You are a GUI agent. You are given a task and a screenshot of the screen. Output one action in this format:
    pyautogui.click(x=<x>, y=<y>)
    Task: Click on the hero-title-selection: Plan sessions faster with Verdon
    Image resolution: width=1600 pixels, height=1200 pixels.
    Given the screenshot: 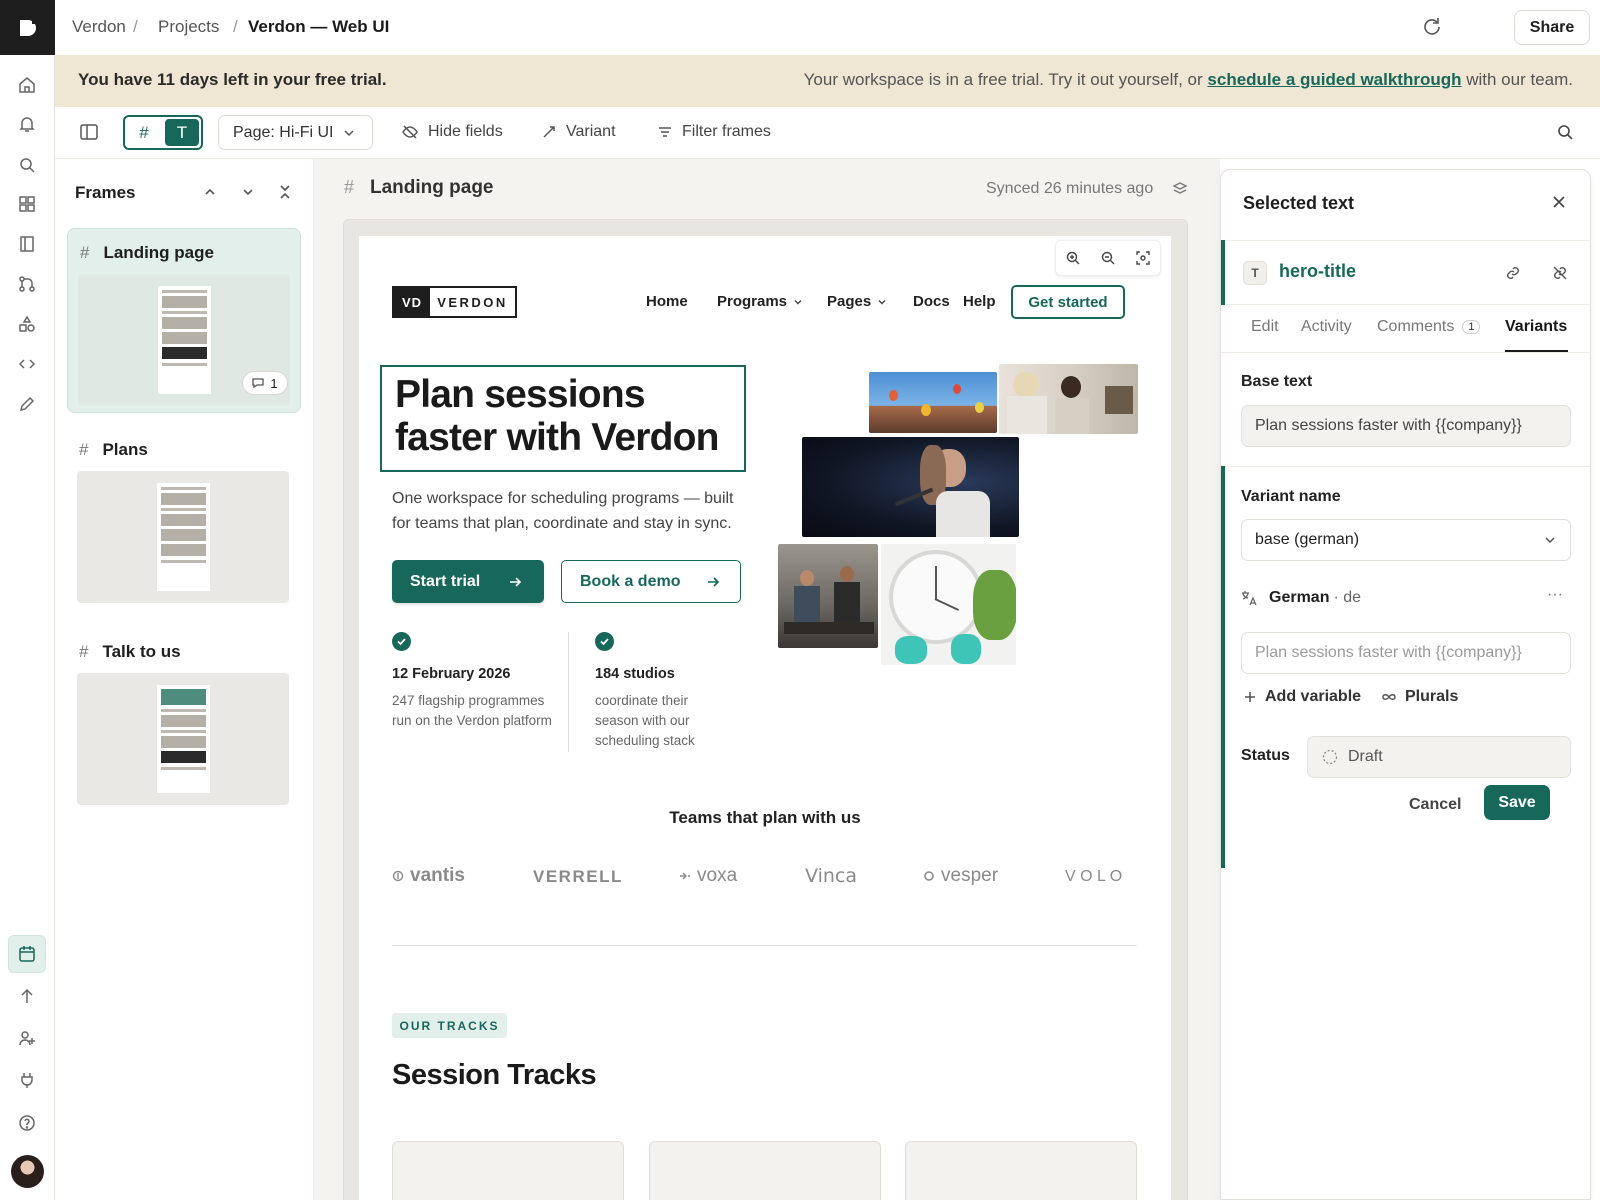 What is the action you would take?
    pyautogui.click(x=563, y=418)
    